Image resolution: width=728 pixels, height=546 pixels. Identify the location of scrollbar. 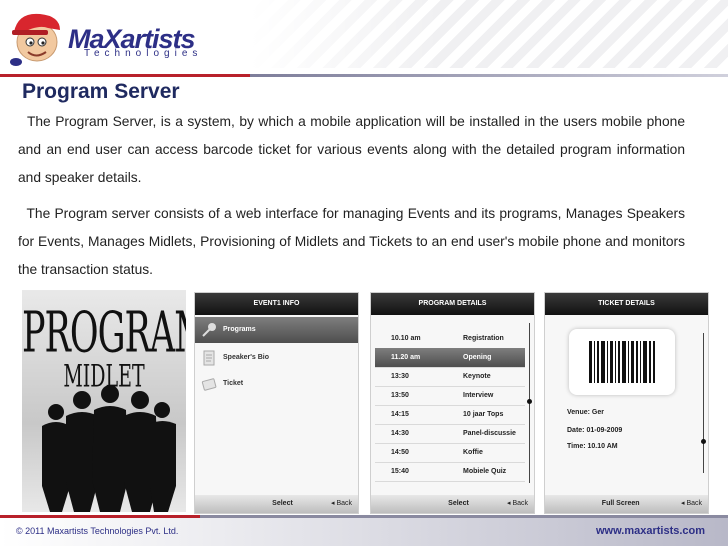
(703, 403).